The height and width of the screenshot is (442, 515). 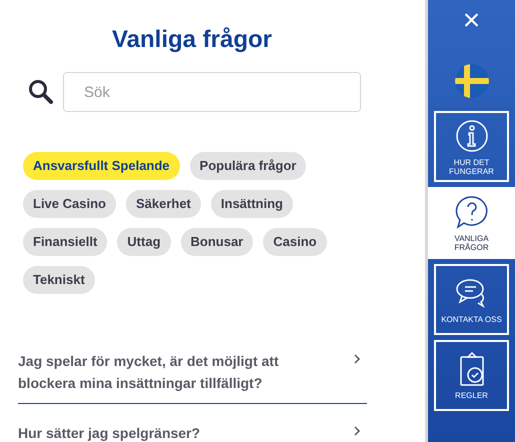 I want to click on category-chip: Ansvarsfullt Spelande, so click(x=101, y=166).